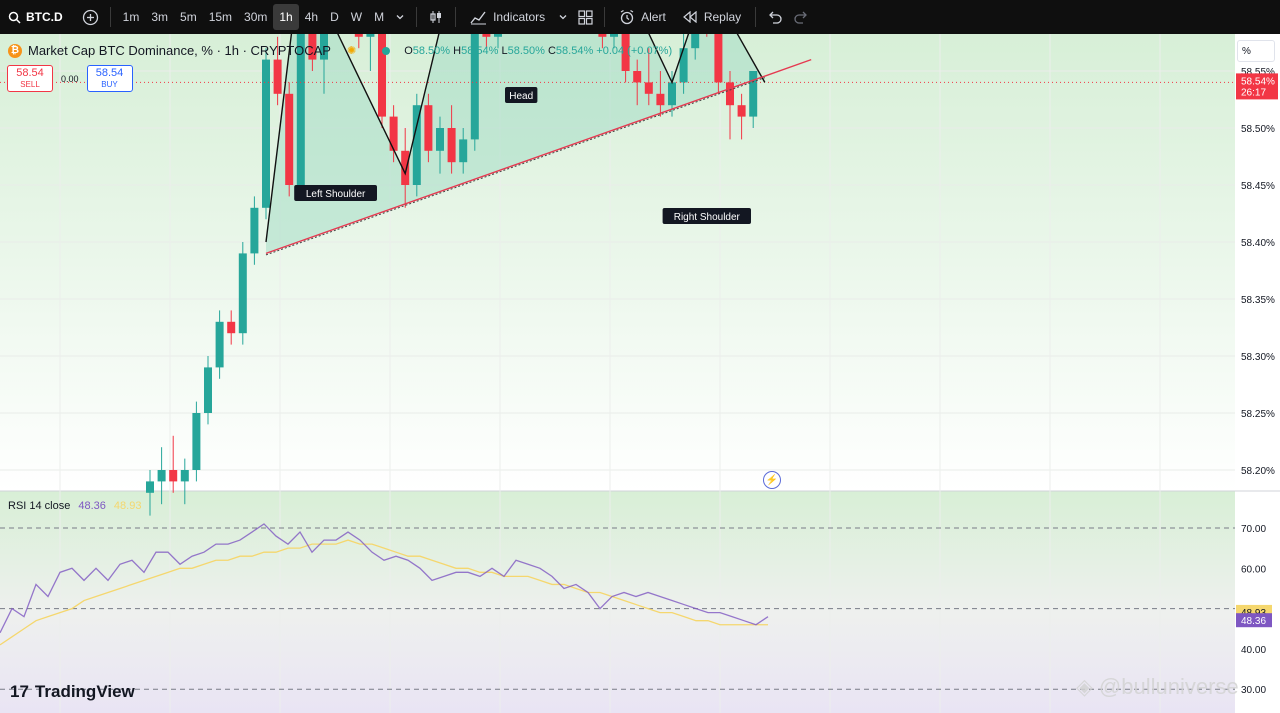 The image size is (1280, 713). I want to click on layouts-button, so click(585, 17).